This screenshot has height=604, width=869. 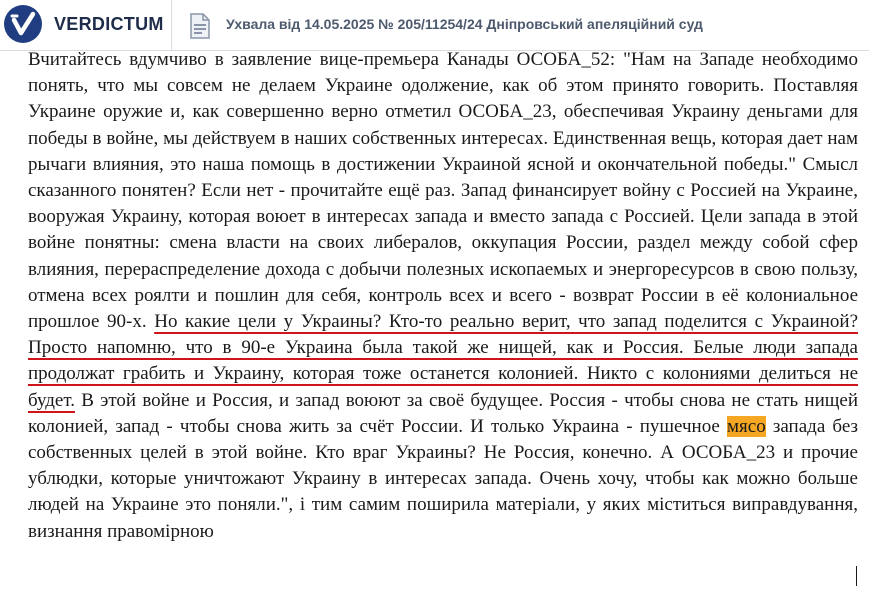 What do you see at coordinates (856, 576) in the screenshot?
I see `text-cursor` at bounding box center [856, 576].